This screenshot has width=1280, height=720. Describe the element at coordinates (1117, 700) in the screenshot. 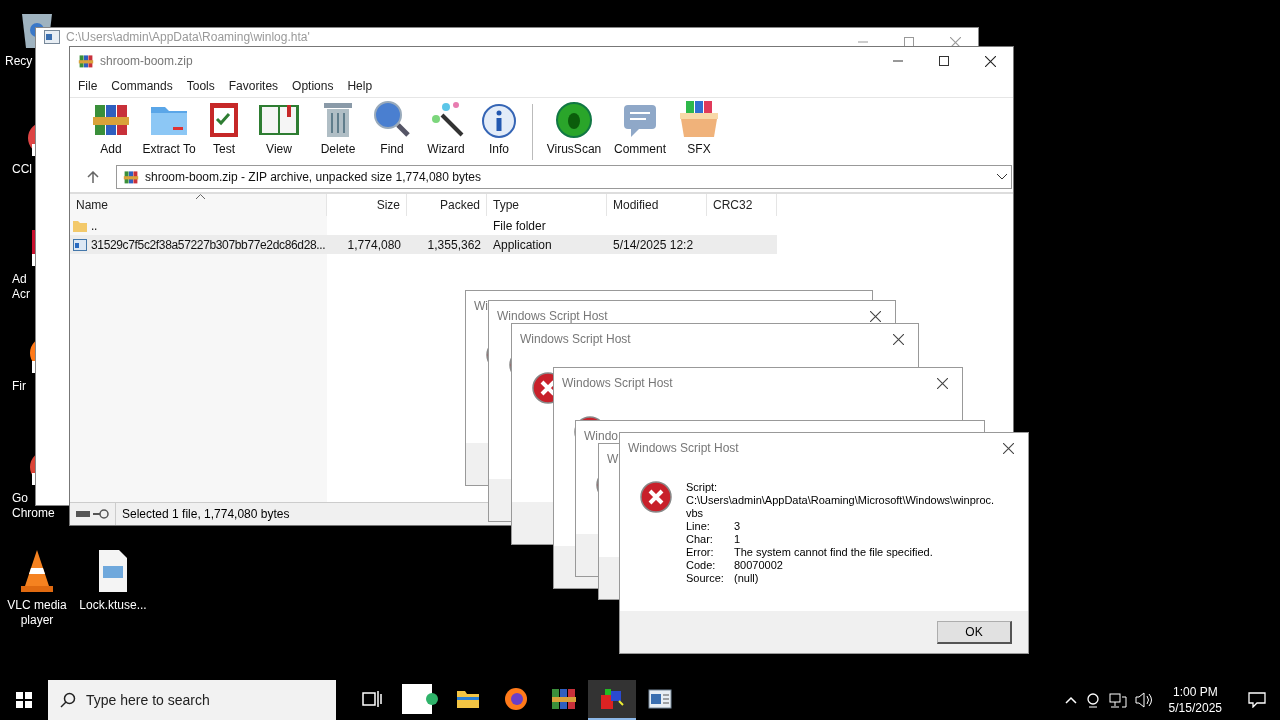

I see `network-icon` at that location.